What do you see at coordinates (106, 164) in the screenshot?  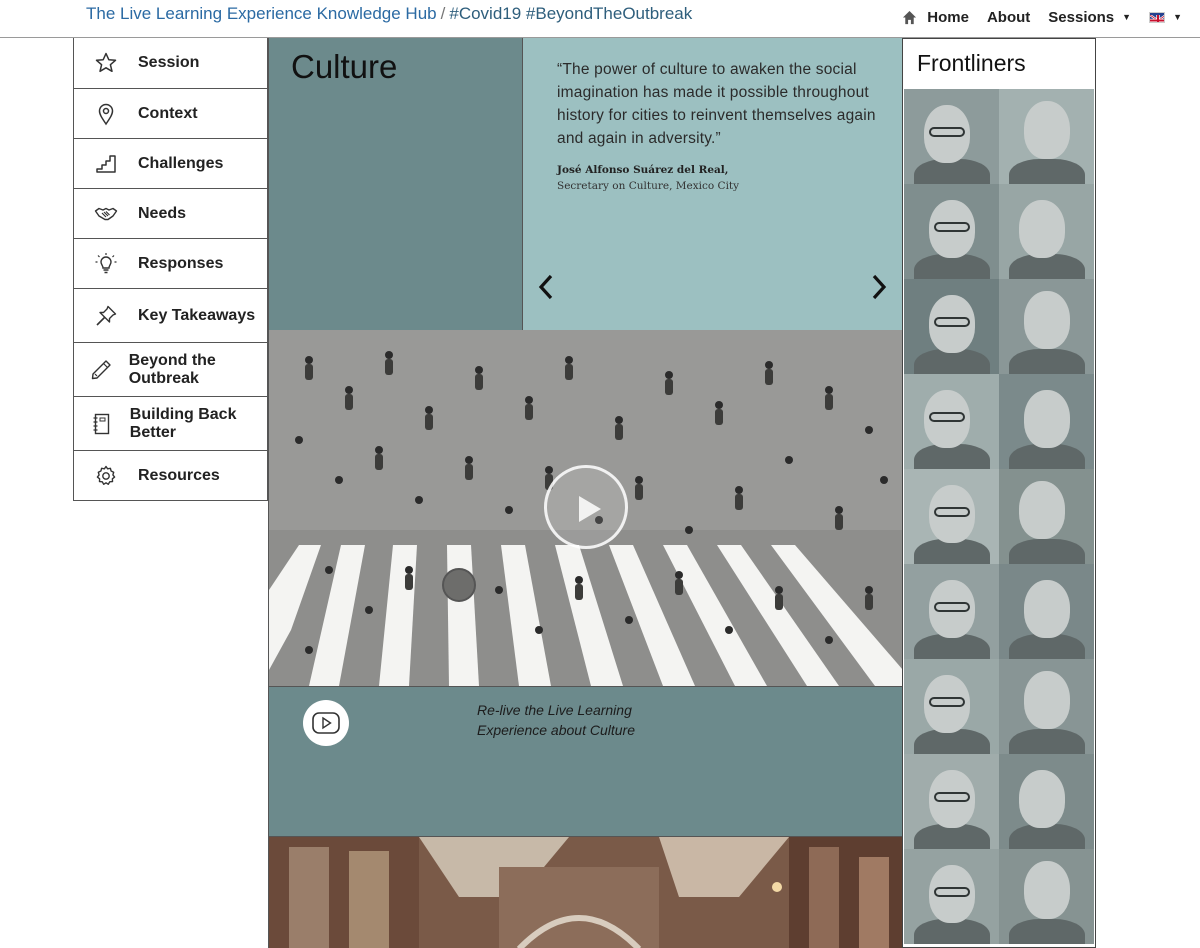 I see `stairs-icon` at bounding box center [106, 164].